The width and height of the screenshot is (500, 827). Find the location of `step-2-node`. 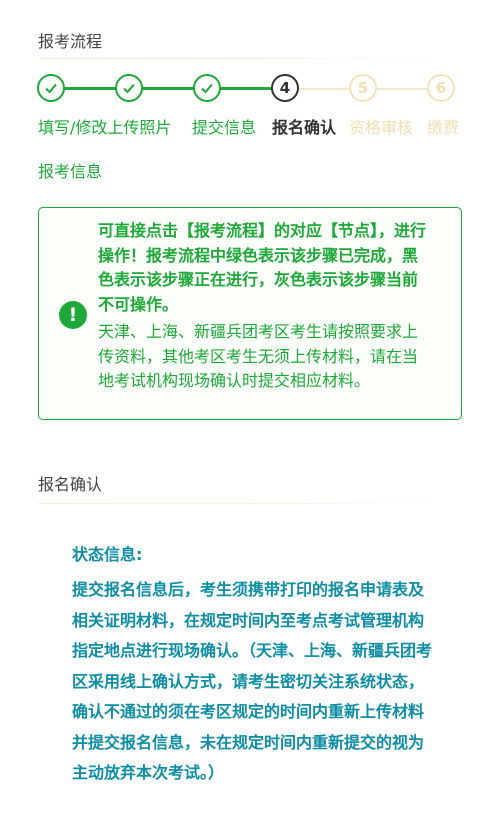

step-2-node is located at coordinates (129, 88).